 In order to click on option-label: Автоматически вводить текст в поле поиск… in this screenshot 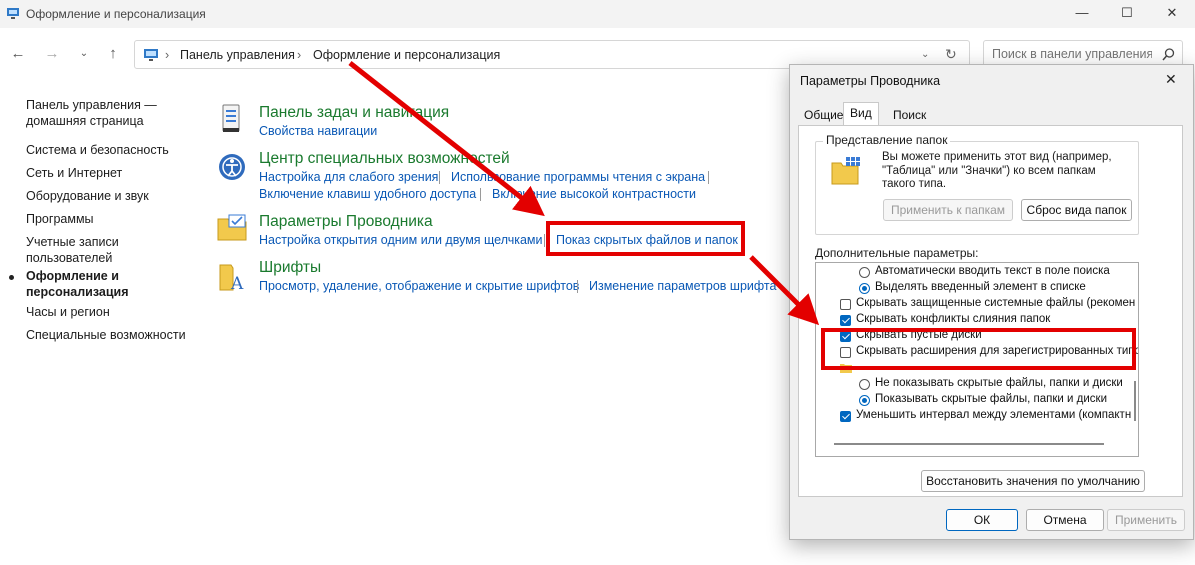, I will do `click(992, 271)`.